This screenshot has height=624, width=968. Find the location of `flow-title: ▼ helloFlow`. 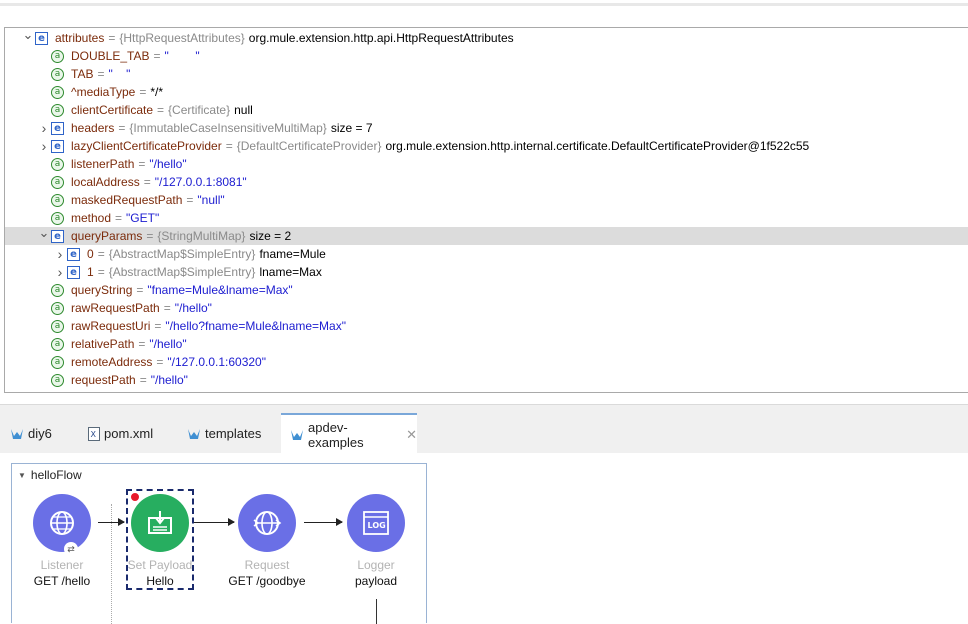

flow-title: ▼ helloFlow is located at coordinates (50, 475).